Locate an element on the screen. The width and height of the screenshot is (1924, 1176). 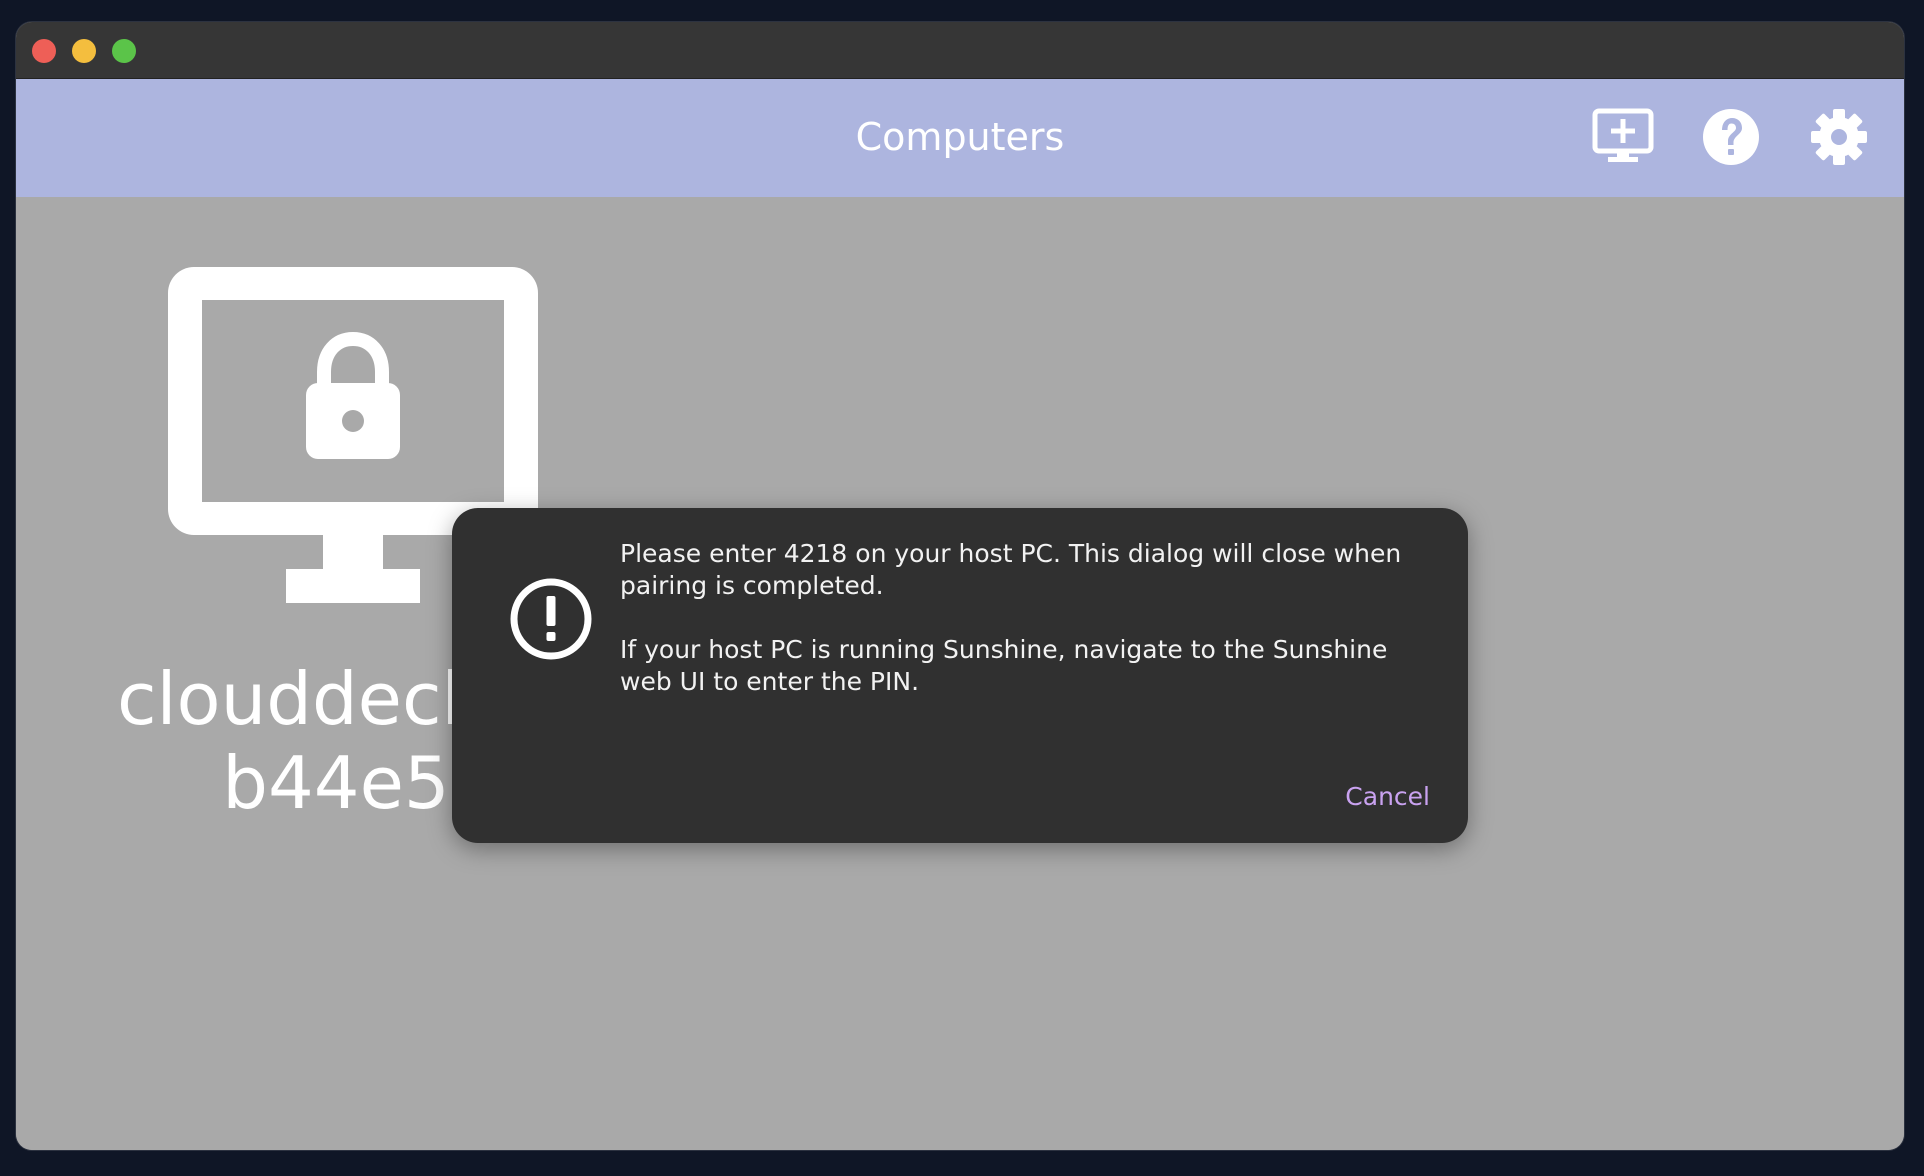
cancel-button: Cancel is located at coordinates (1387, 796).